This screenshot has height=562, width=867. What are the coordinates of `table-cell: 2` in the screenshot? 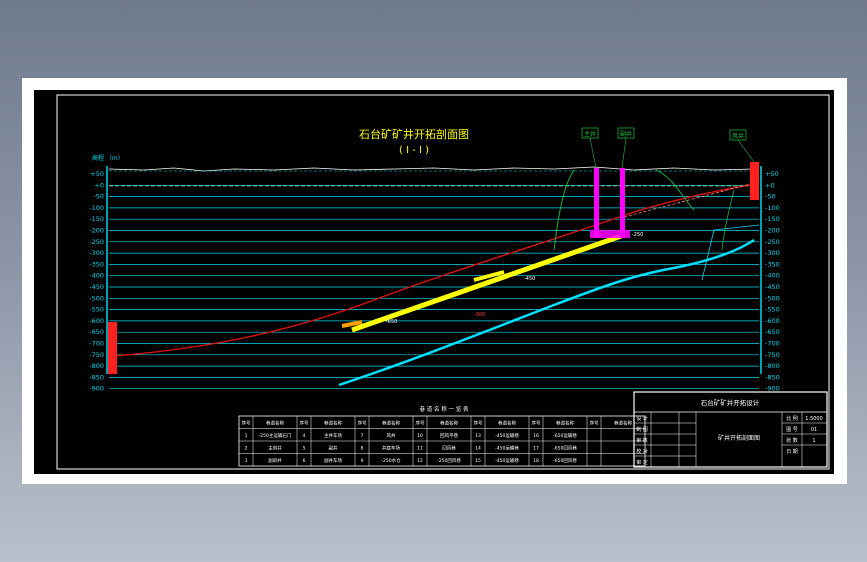 It's located at (246, 449).